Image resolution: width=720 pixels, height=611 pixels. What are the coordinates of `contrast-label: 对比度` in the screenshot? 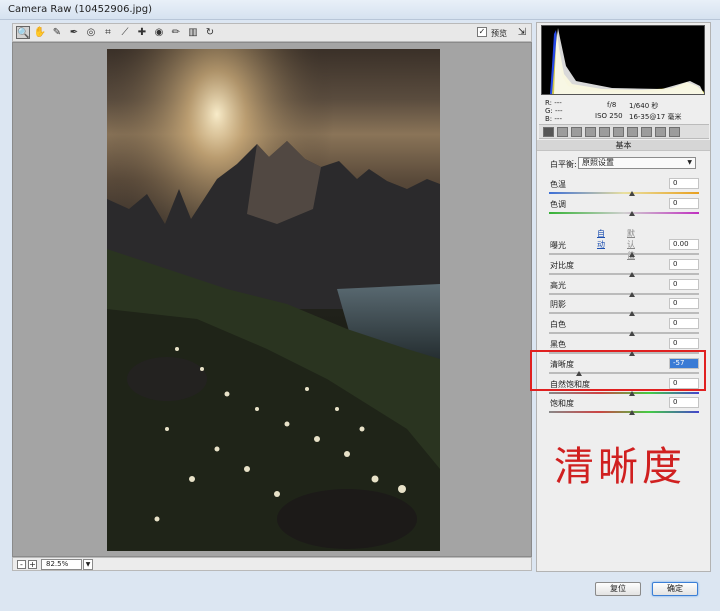 It's located at (562, 265).